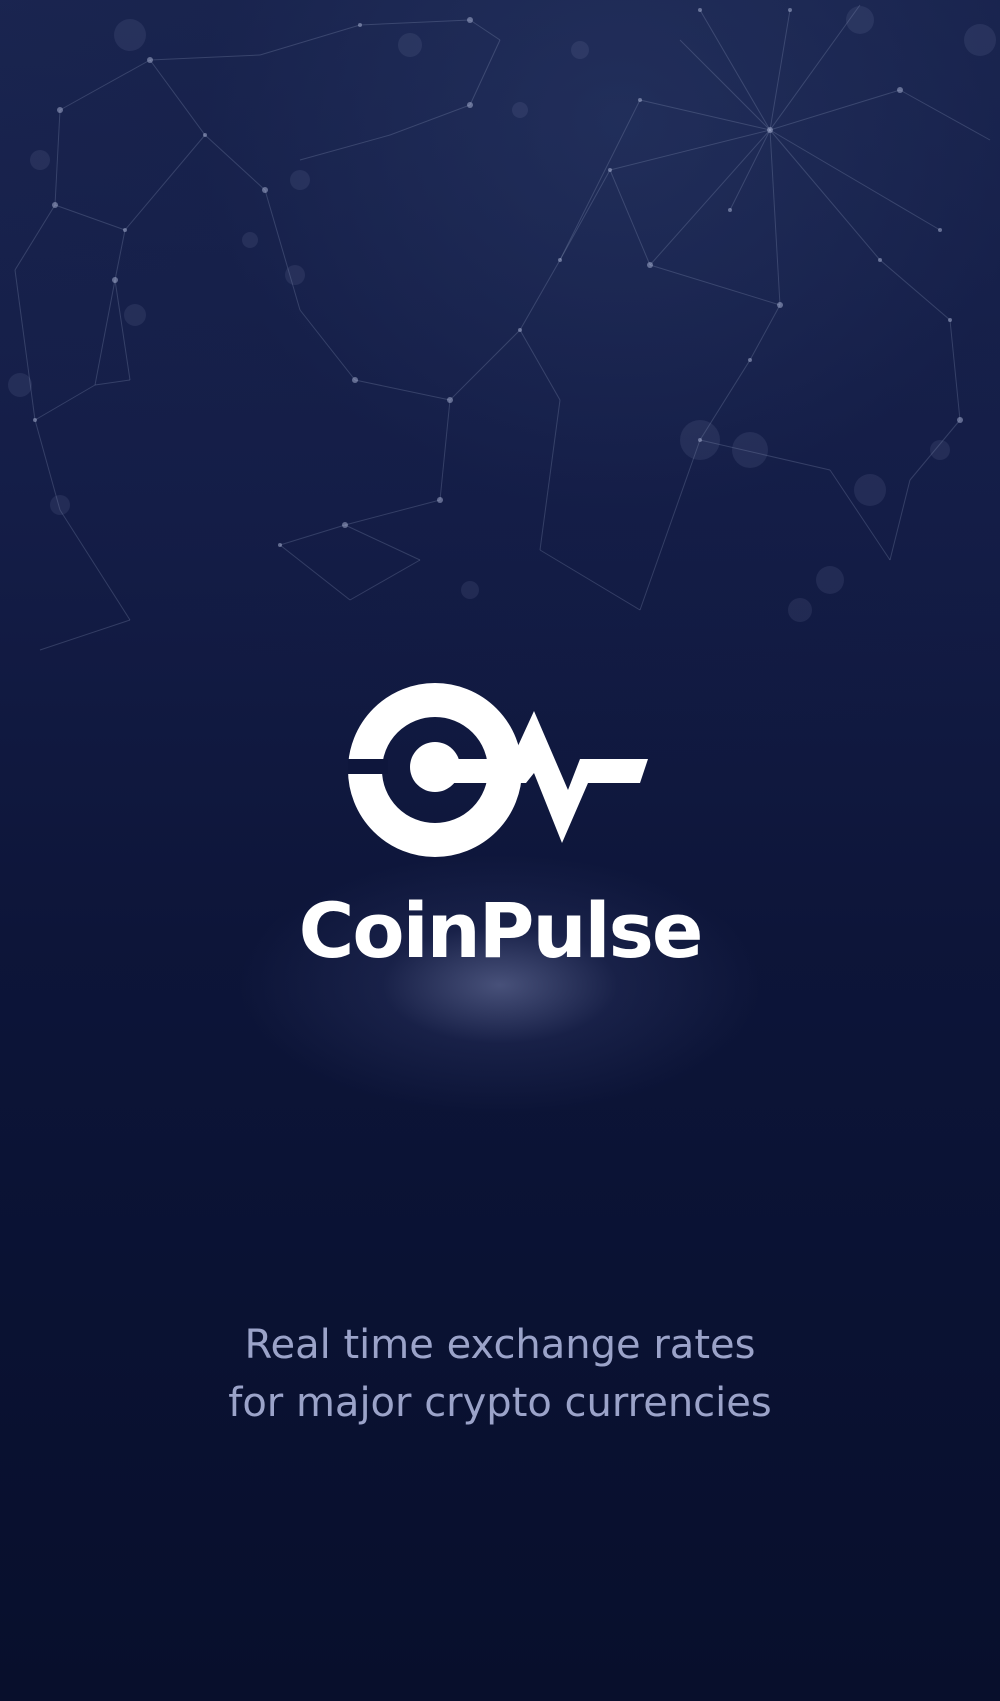 The width and height of the screenshot is (1000, 1701). What do you see at coordinates (501, 930) in the screenshot?
I see `brand-name: CoinPulse` at bounding box center [501, 930].